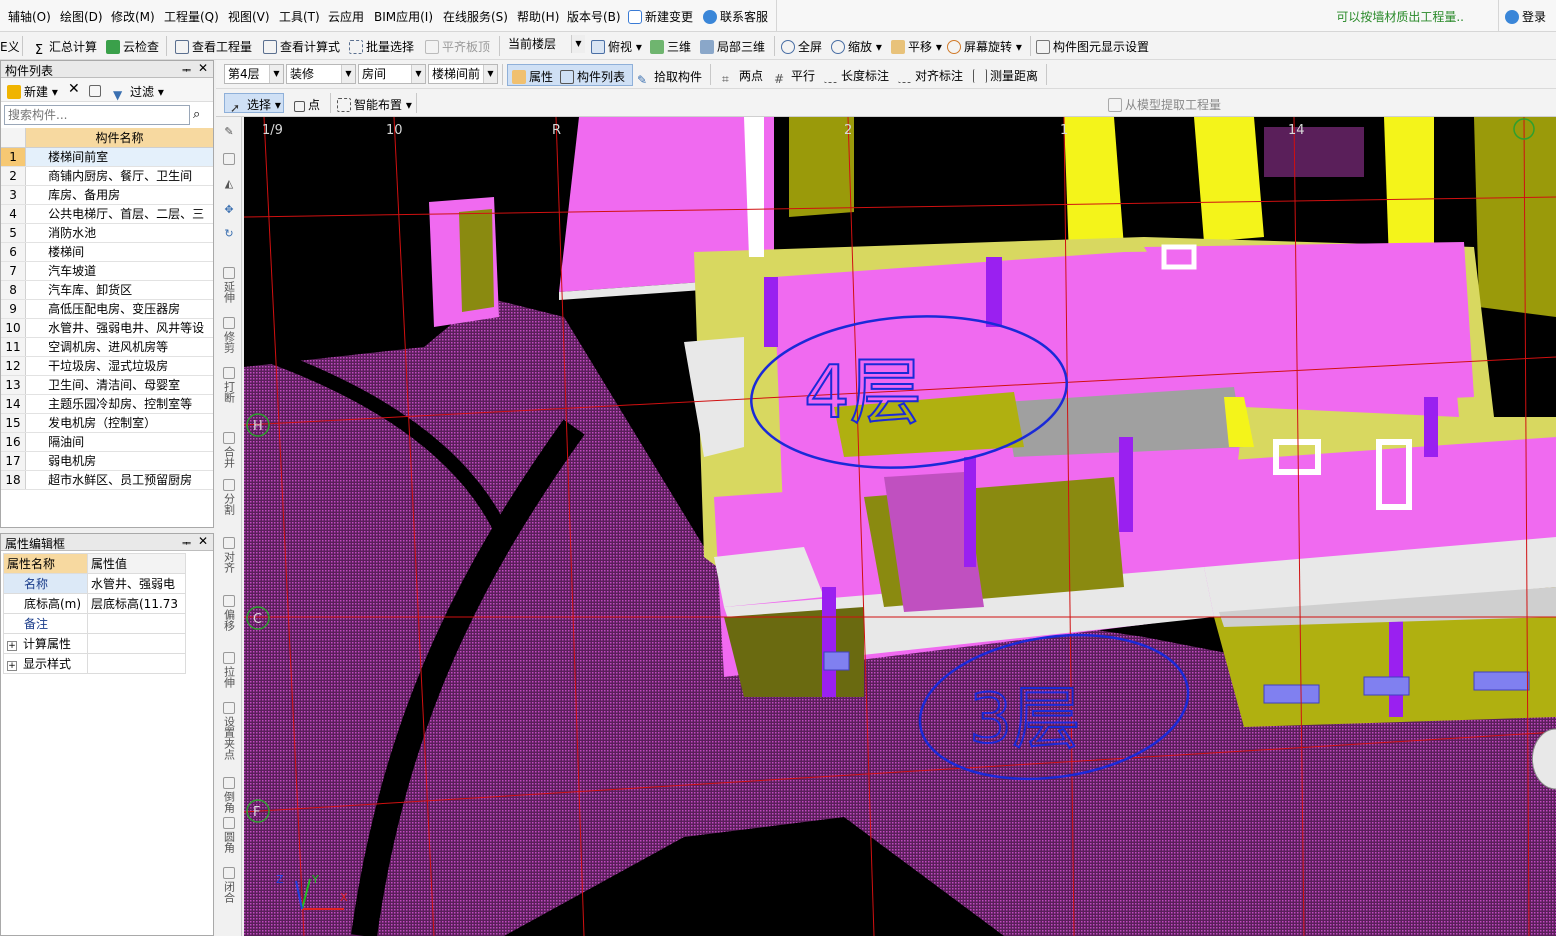  I want to click on property-value: 水管井、强弱电, so click(136, 583).